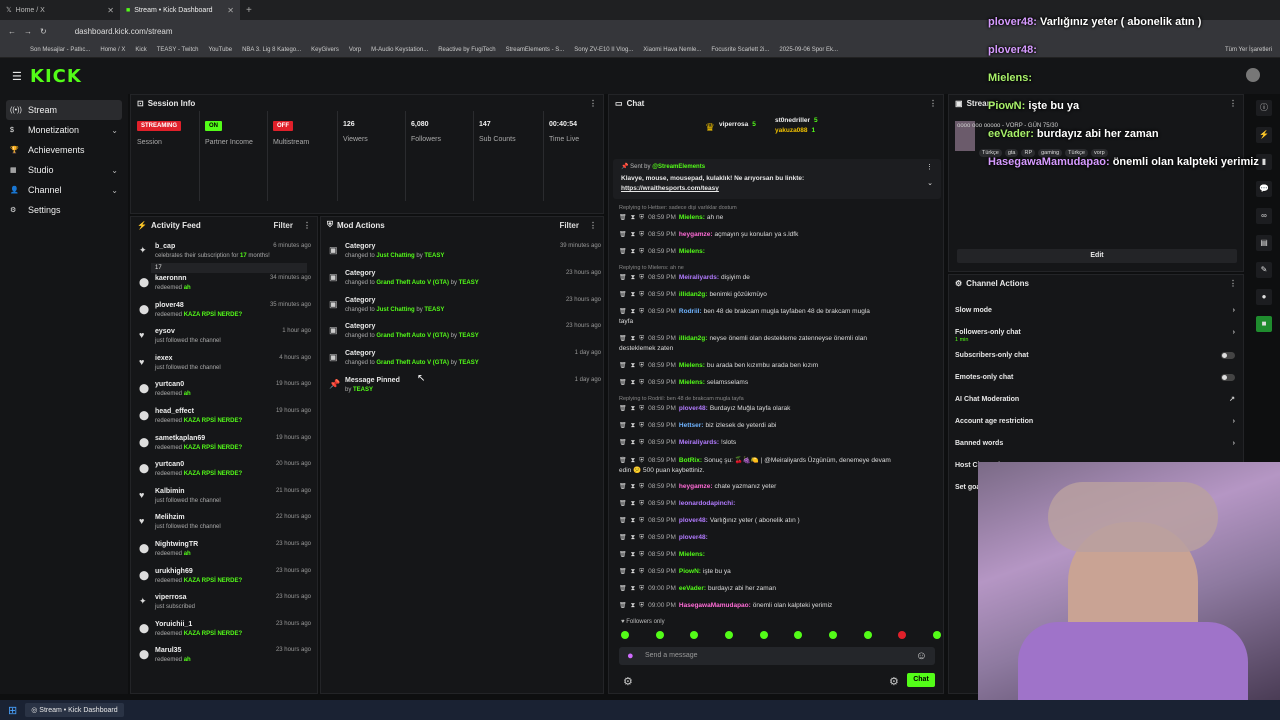  What do you see at coordinates (796, 120) in the screenshot?
I see `top-chatter: st0nedriller 5` at bounding box center [796, 120].